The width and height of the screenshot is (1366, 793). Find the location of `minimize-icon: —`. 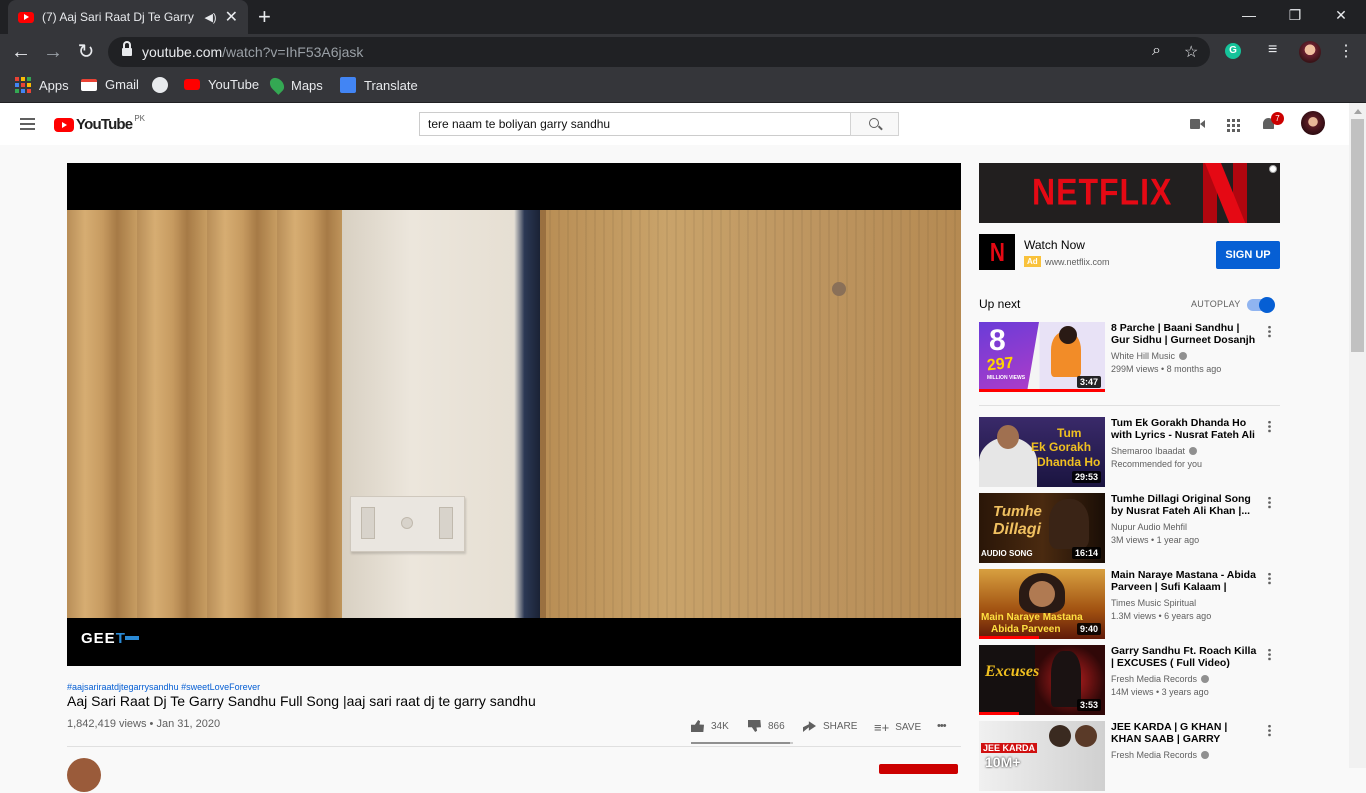

minimize-icon: — is located at coordinates (1249, 15).